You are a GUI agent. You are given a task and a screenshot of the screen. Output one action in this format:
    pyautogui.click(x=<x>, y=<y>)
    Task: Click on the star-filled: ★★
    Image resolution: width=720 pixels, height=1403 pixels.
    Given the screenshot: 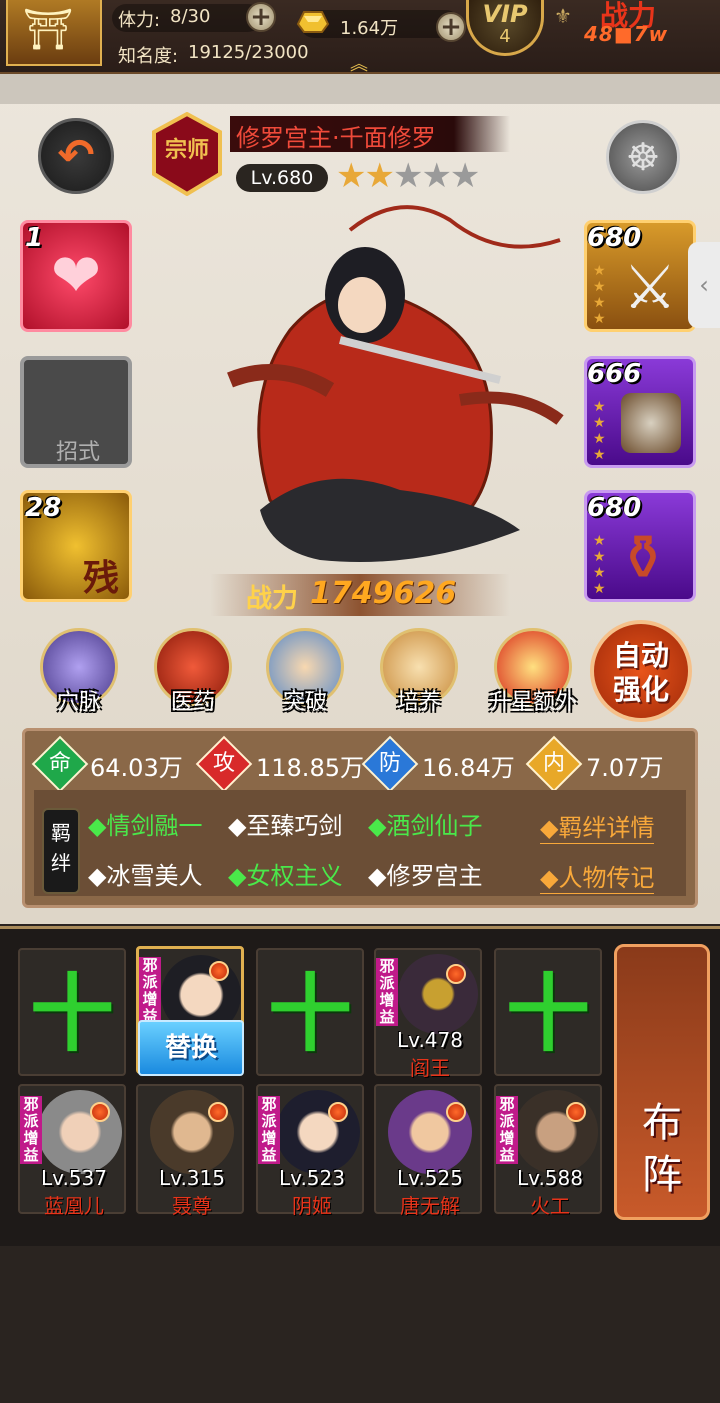 What is the action you would take?
    pyautogui.click(x=365, y=176)
    